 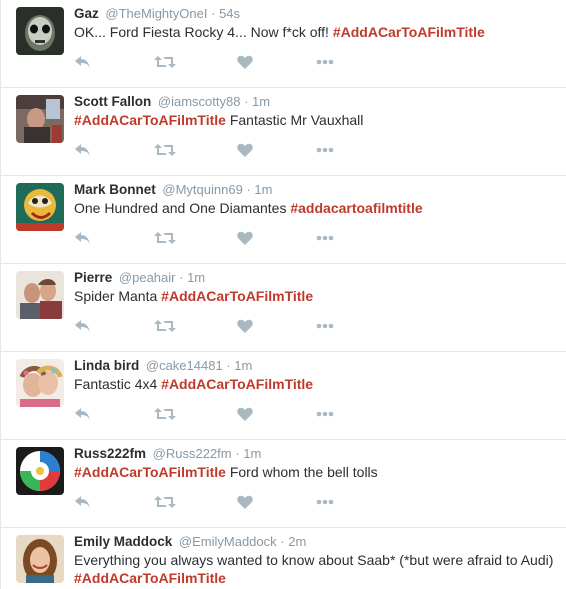 I want to click on user-handle: @Russ222fm, so click(x=192, y=453).